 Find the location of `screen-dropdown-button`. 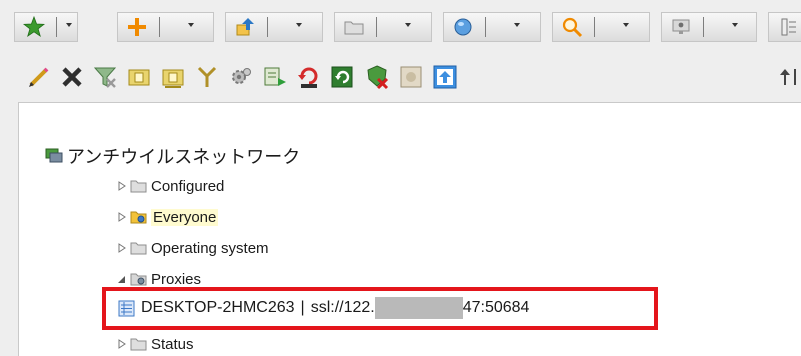

screen-dropdown-button is located at coordinates (709, 27).